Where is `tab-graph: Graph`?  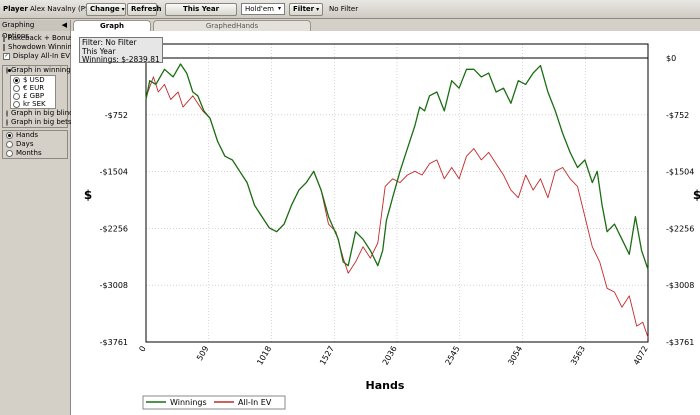 tab-graph: Graph is located at coordinates (112, 25).